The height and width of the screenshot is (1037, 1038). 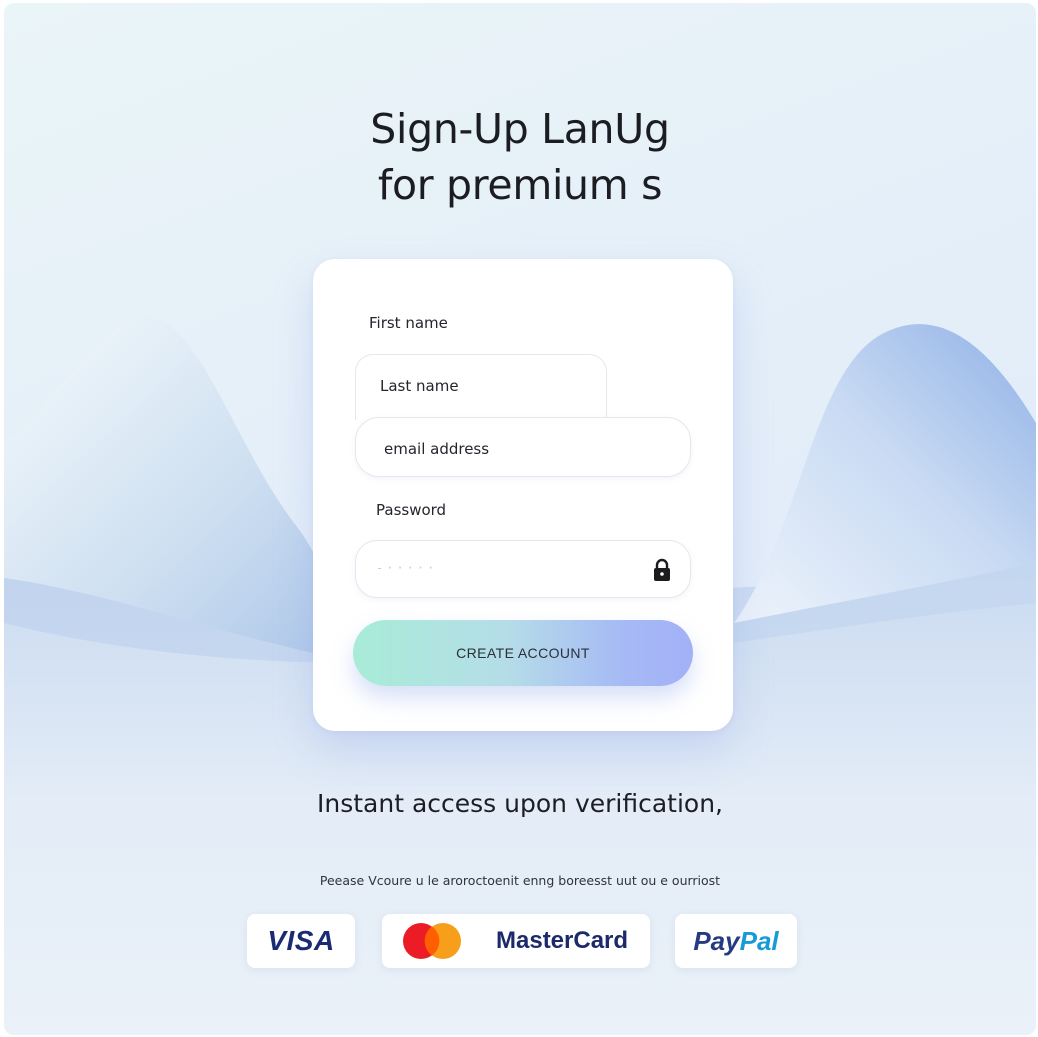 I want to click on page-title: Sign-Up LanUg for premium s, so click(x=520, y=157).